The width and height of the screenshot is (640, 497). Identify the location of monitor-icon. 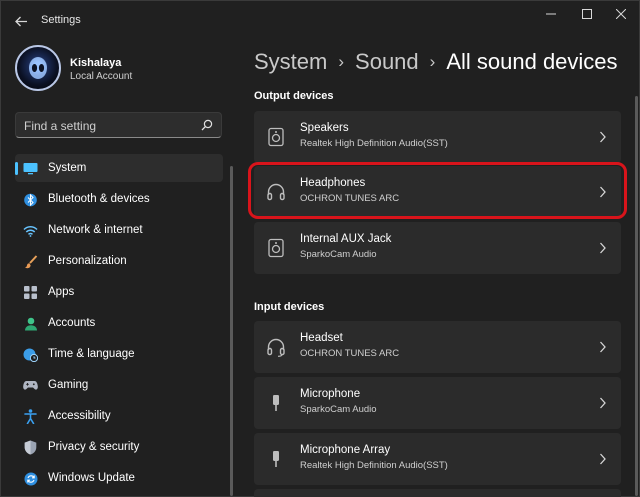
(30, 168).